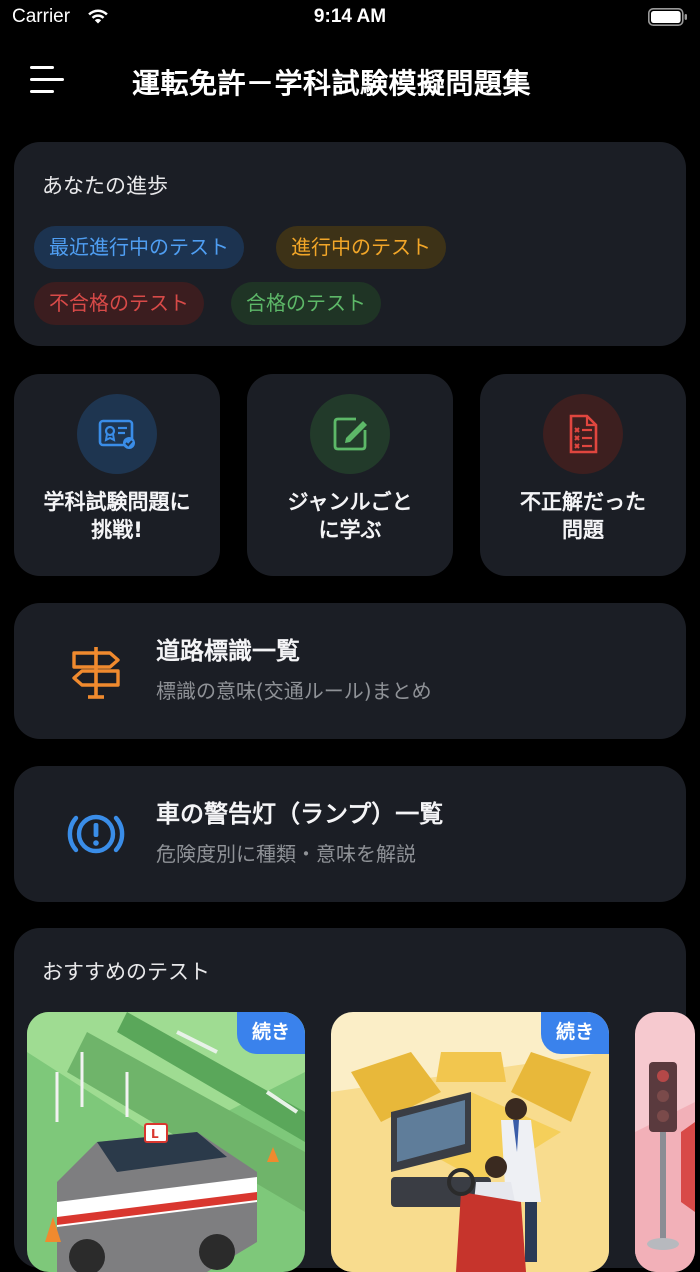 Image resolution: width=700 pixels, height=1272 pixels. I want to click on chip-in-progress: 進行中のテスト, so click(361, 247).